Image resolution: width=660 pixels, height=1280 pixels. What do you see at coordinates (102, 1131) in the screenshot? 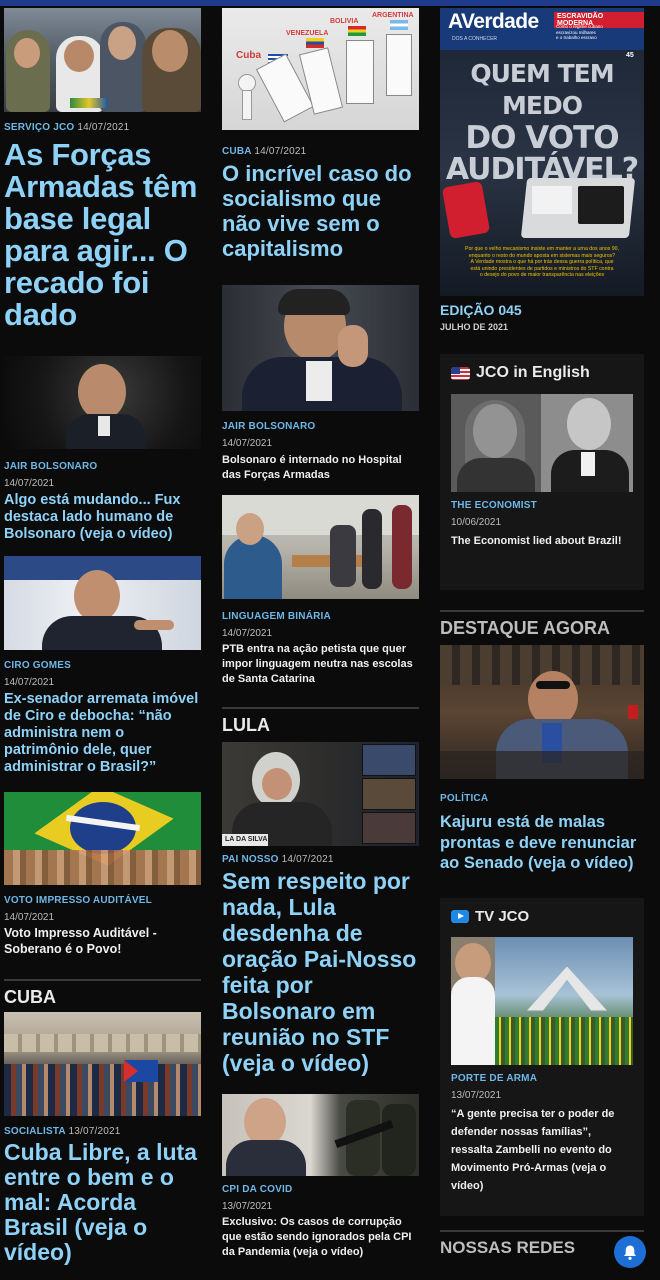
I see `article-category: SOCIALISTA 13/07/2021` at bounding box center [102, 1131].